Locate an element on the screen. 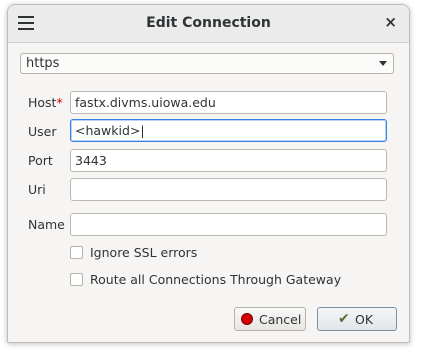 The image size is (426, 356). ok-check-icon: ✔ is located at coordinates (344, 319).